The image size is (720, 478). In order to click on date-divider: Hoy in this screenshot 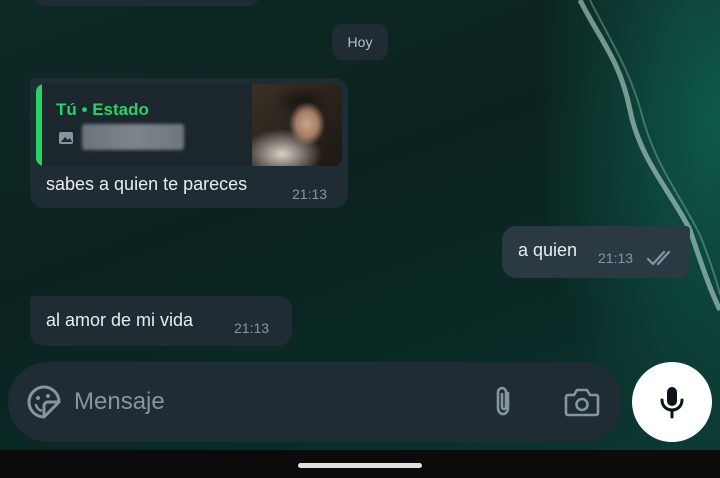, I will do `click(360, 42)`.